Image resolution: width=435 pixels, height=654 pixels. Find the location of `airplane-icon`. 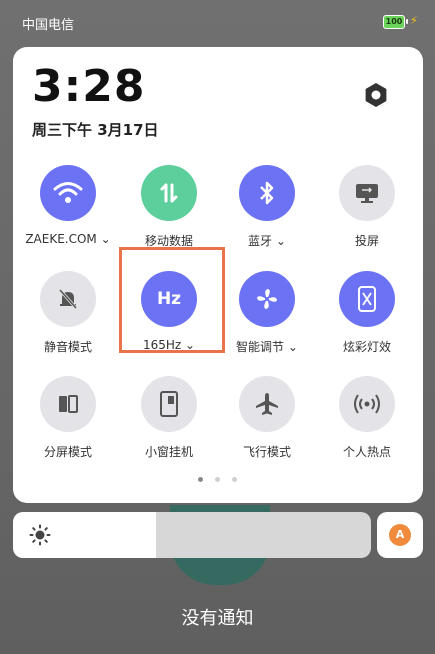

airplane-icon is located at coordinates (267, 404).